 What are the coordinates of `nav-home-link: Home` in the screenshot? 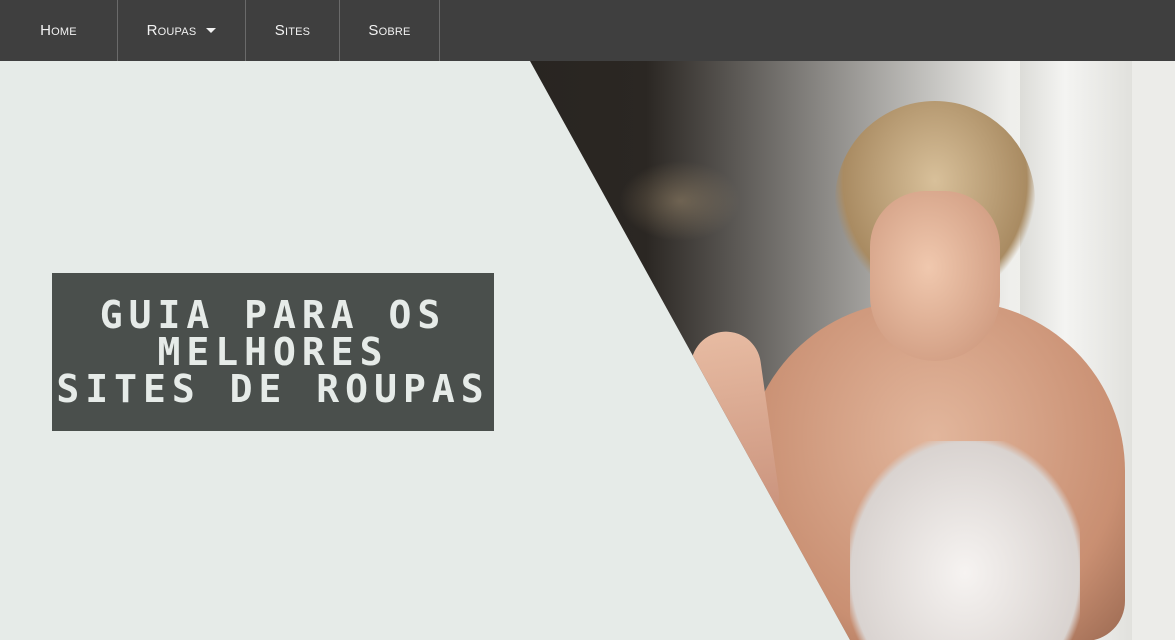 It's located at (59, 30).